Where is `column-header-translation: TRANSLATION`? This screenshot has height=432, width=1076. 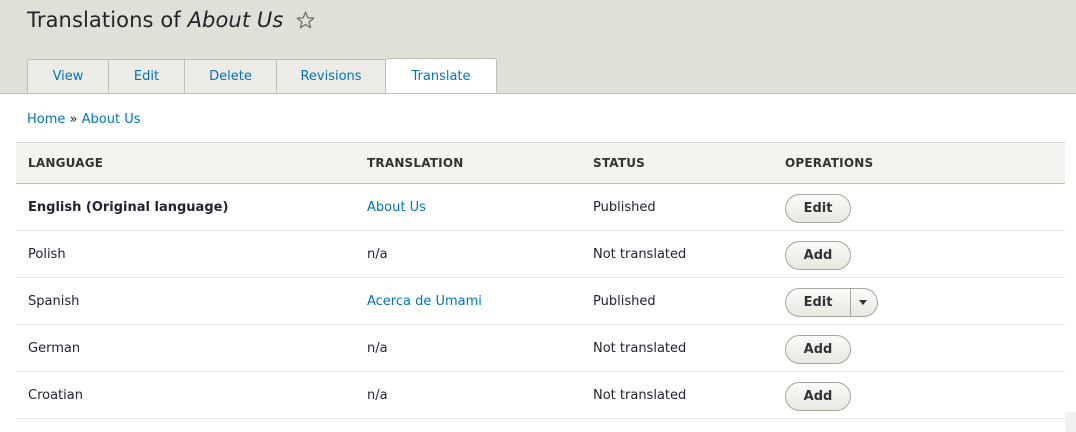 column-header-translation: TRANSLATION is located at coordinates (468, 163).